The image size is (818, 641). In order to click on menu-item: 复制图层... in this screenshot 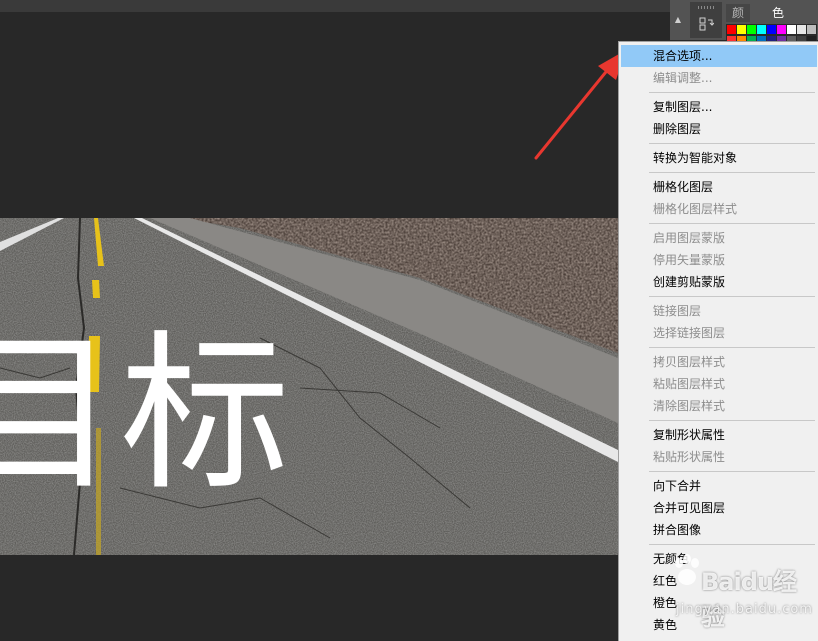, I will do `click(719, 107)`.